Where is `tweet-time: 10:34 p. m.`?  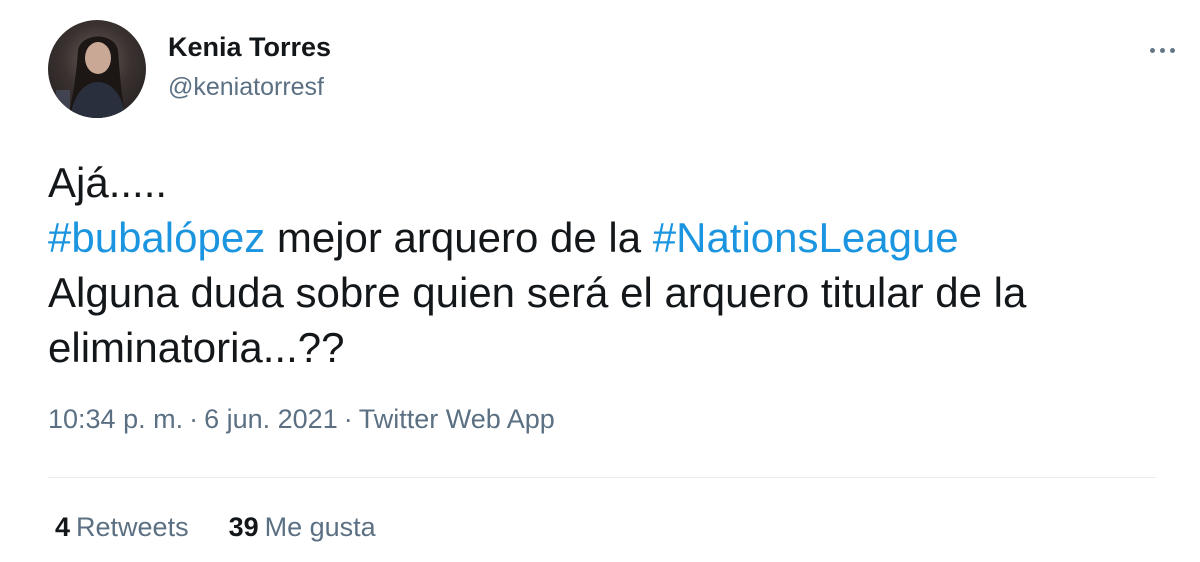
tweet-time: 10:34 p. m. is located at coordinates (115, 419).